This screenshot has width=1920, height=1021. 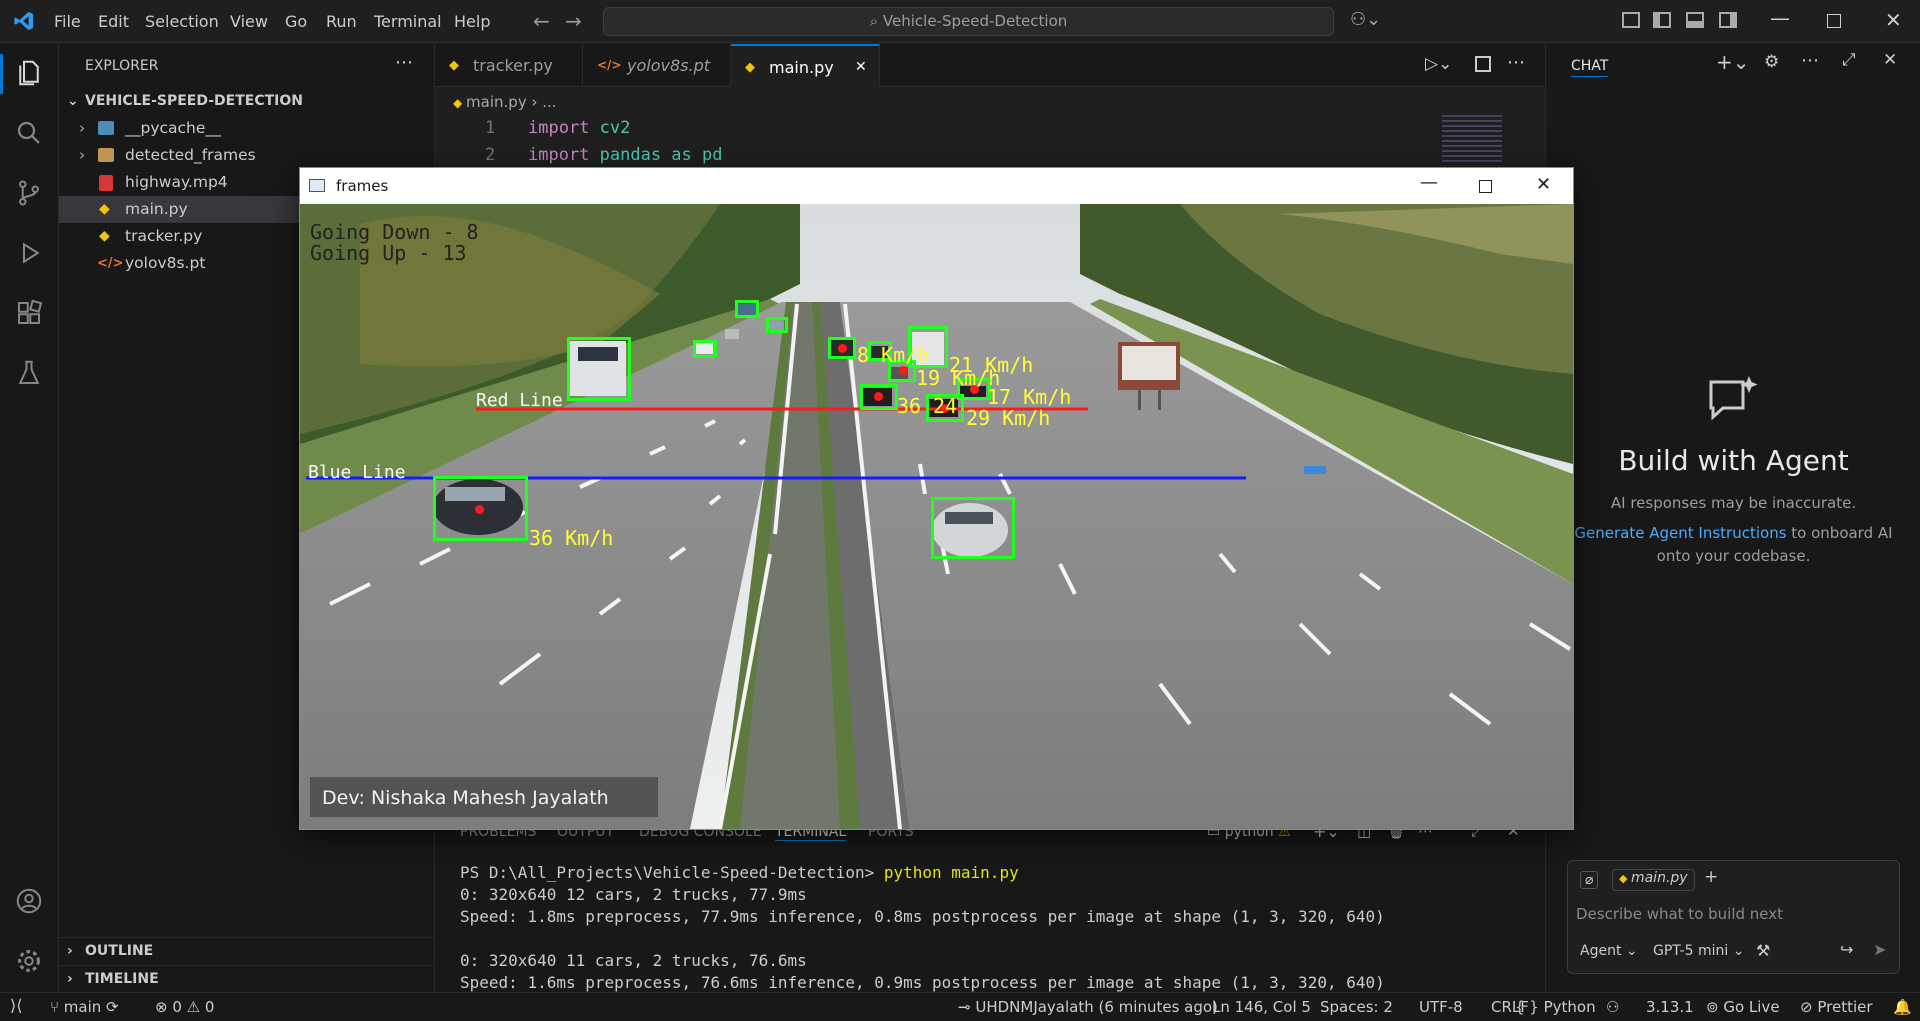 I want to click on run-file-icon: ▷⌄, so click(x=1438, y=64).